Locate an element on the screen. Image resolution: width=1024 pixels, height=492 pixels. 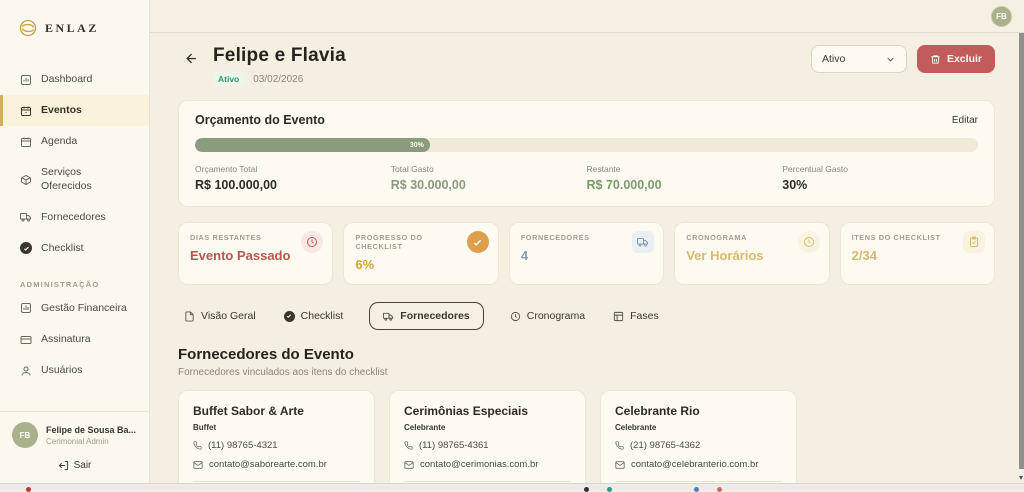
budget-field: Orçamento Total R$ 100.000,00 is located at coordinates (236, 178).